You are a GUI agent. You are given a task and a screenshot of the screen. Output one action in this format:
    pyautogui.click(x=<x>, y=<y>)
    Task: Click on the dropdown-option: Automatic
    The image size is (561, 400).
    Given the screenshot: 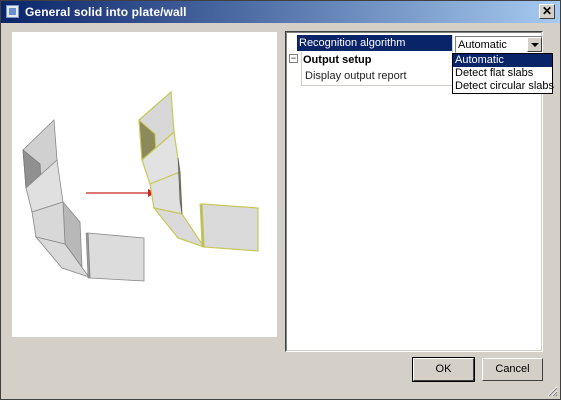 What is the action you would take?
    pyautogui.click(x=502, y=60)
    